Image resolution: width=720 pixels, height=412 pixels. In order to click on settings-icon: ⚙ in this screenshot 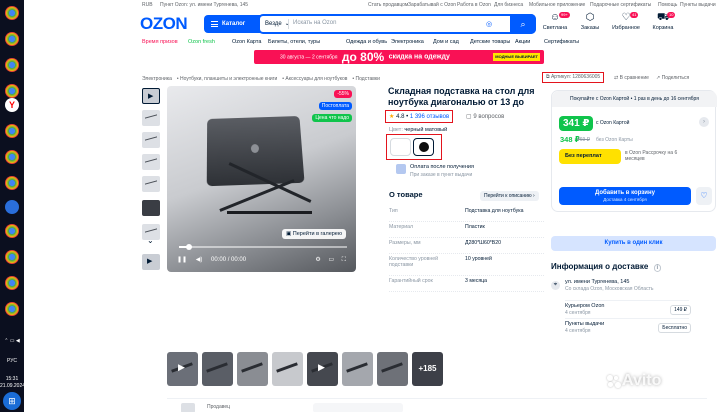, I will do `click(317, 260)`.